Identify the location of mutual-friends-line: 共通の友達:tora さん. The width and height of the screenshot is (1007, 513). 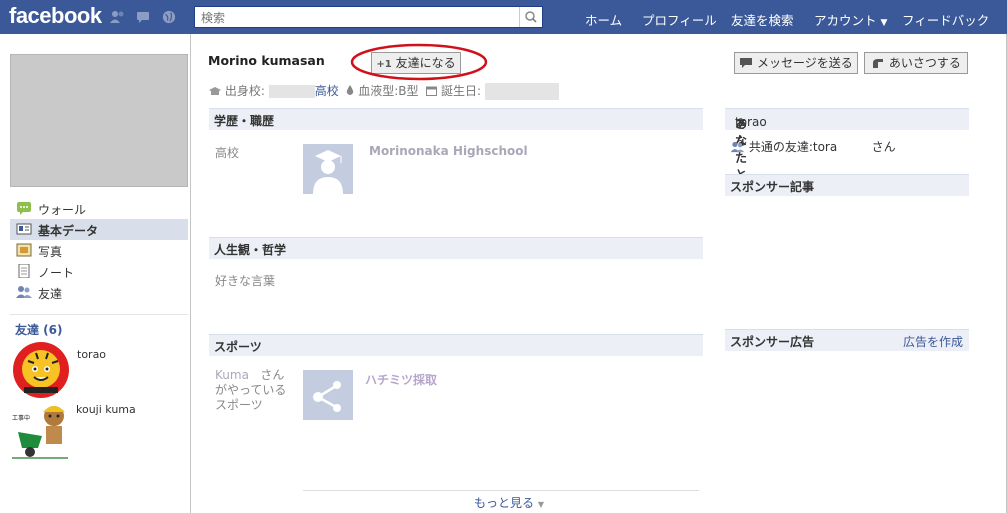
(813, 146).